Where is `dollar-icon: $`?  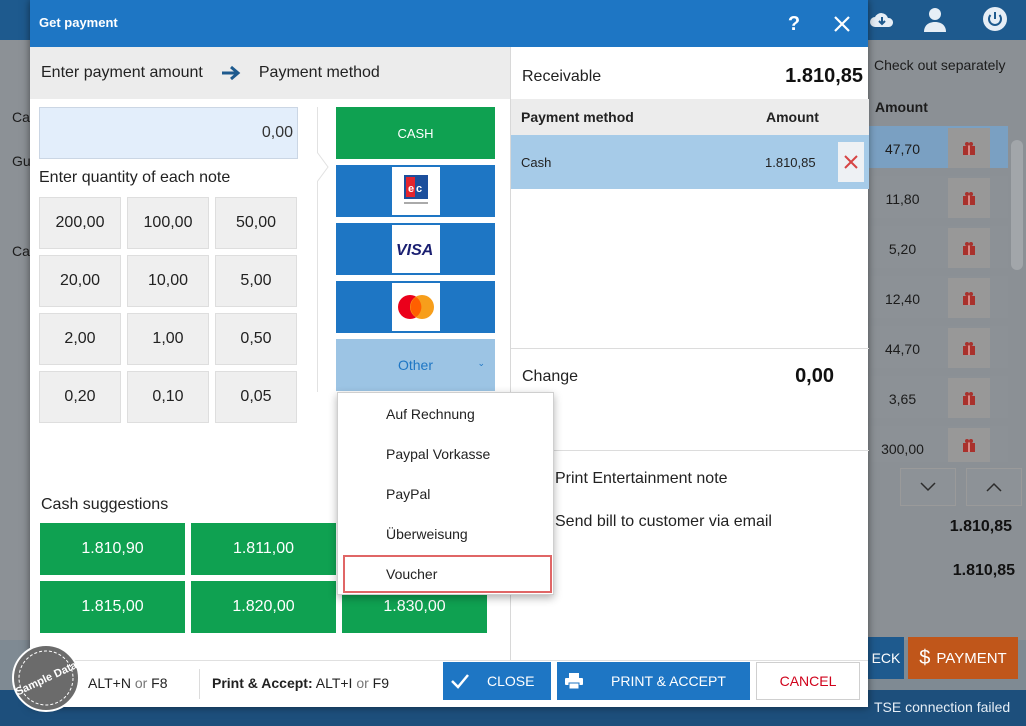 dollar-icon: $ is located at coordinates (925, 657).